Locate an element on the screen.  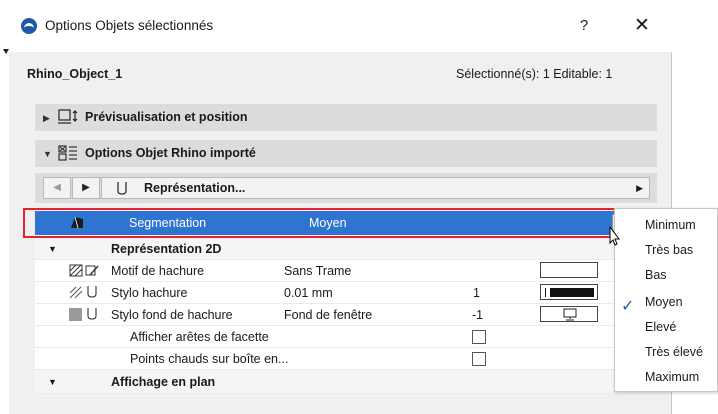
group-affichage-plan: ▼ Affichage en plan is located at coordinates (346, 382).